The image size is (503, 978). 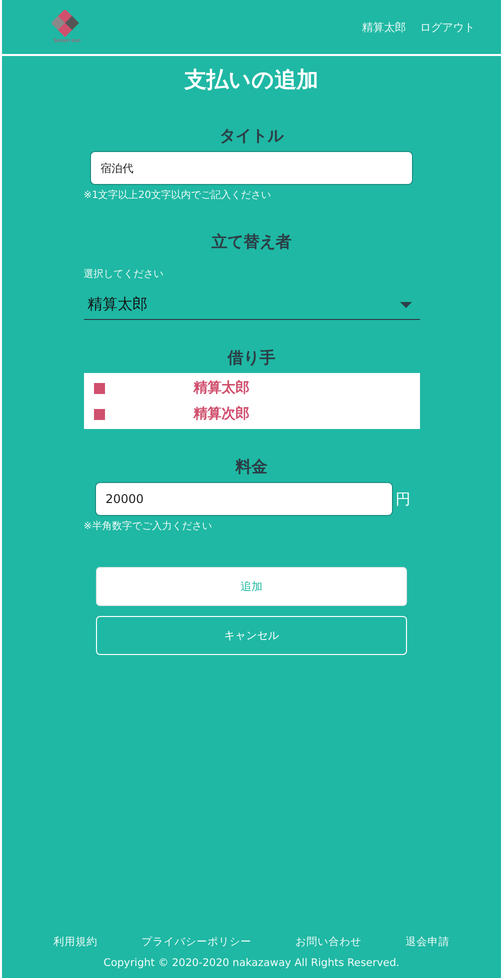 I want to click on footer-link: 利用規約, so click(x=76, y=942).